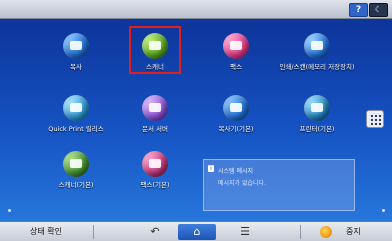 Image resolution: width=392 pixels, height=241 pixels. I want to click on stop-label: 중지, so click(353, 232).